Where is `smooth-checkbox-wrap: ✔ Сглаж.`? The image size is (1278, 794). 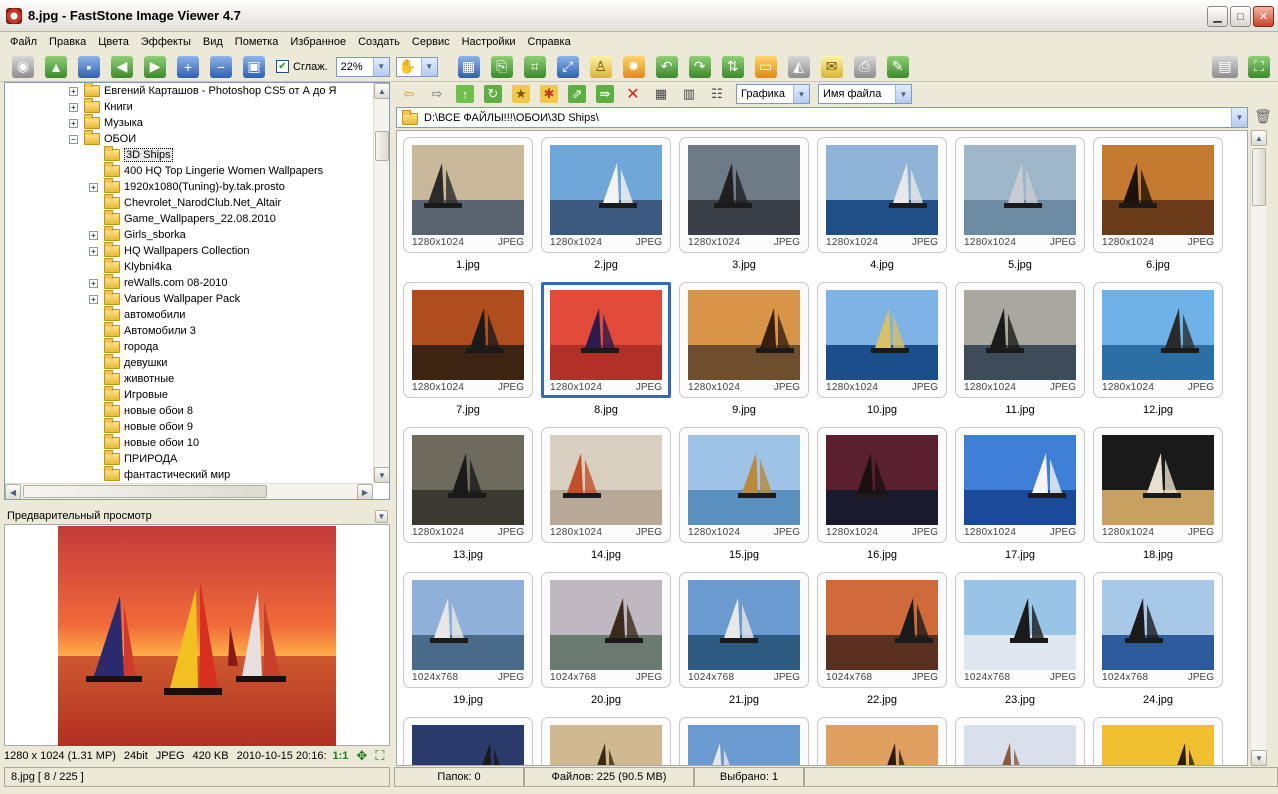
smooth-checkbox-wrap: ✔ Сглаж. is located at coordinates (302, 66).